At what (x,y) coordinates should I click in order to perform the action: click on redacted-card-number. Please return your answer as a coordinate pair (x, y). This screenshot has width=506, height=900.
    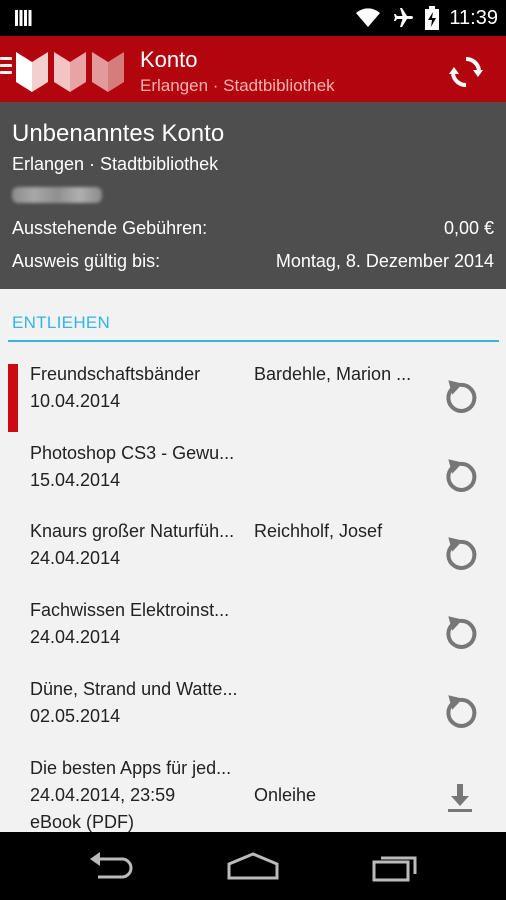
    Looking at the image, I should click on (57, 195).